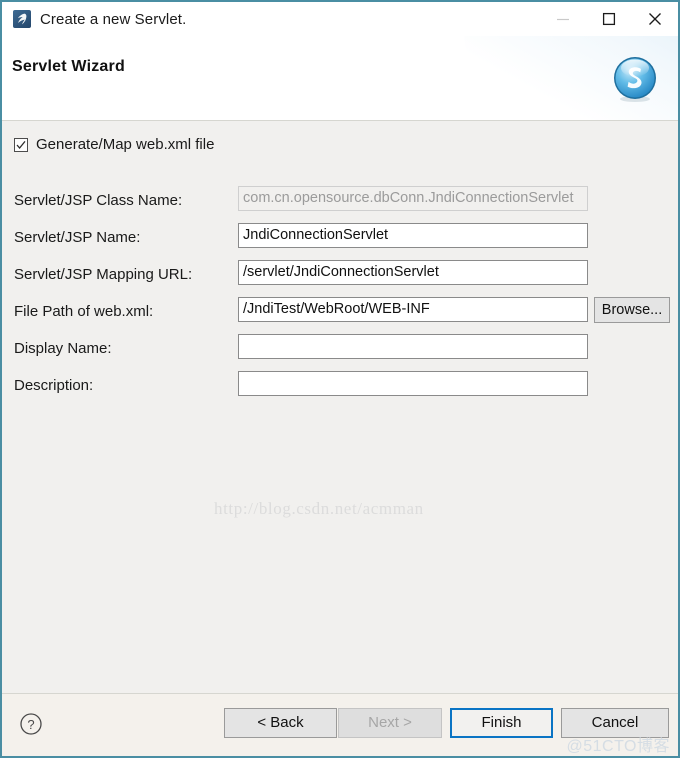 The height and width of the screenshot is (758, 680). What do you see at coordinates (413, 272) in the screenshot?
I see `mapping-url-input: /servlet/JndiConnectionServlet` at bounding box center [413, 272].